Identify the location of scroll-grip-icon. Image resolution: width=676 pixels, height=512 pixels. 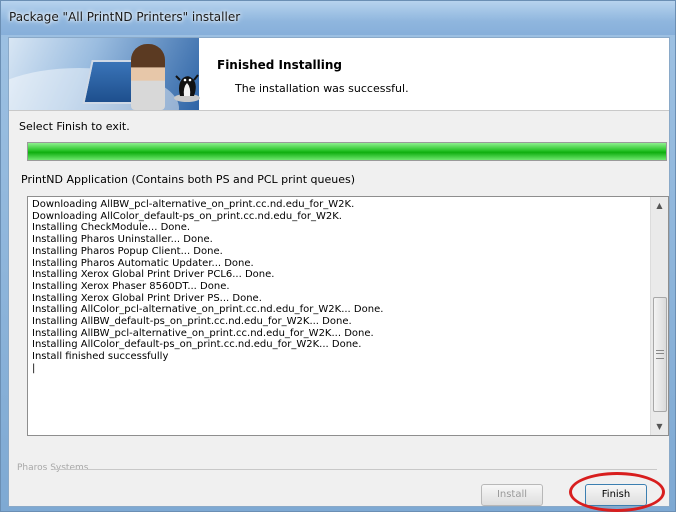
(660, 354).